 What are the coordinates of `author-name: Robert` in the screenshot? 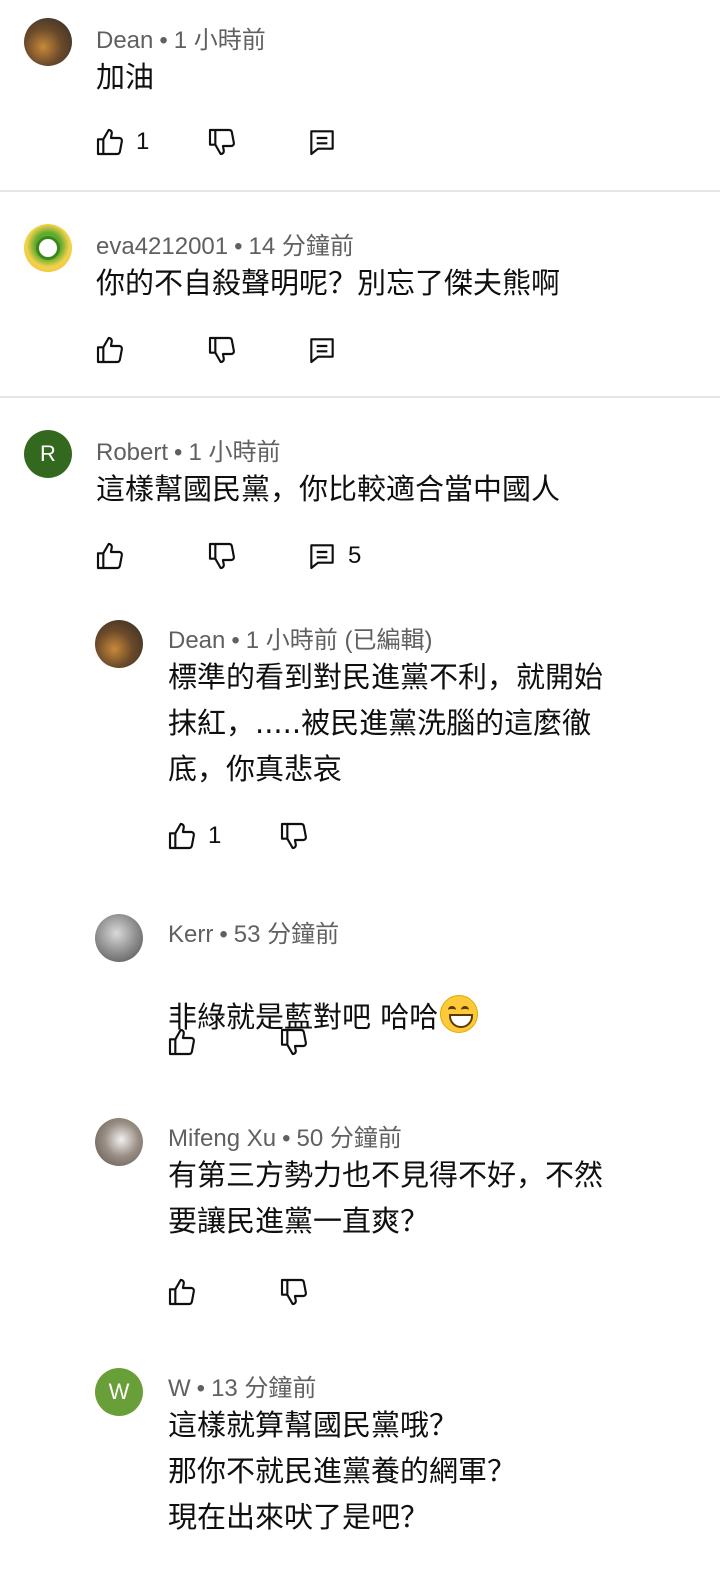 It's located at (132, 452).